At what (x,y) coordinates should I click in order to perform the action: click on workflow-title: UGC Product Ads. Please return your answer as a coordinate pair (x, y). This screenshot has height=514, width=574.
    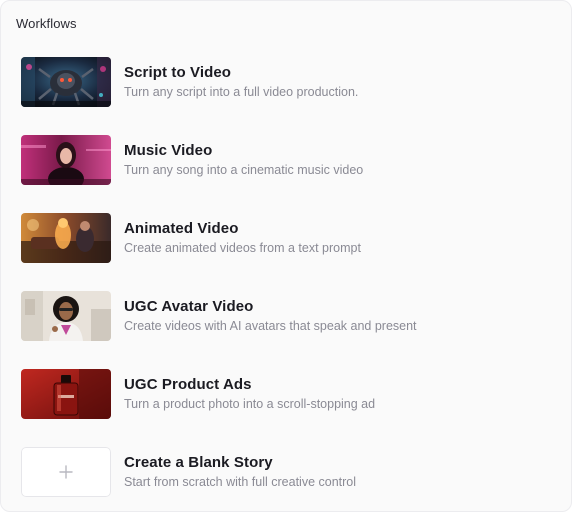
    Looking at the image, I should click on (188, 384).